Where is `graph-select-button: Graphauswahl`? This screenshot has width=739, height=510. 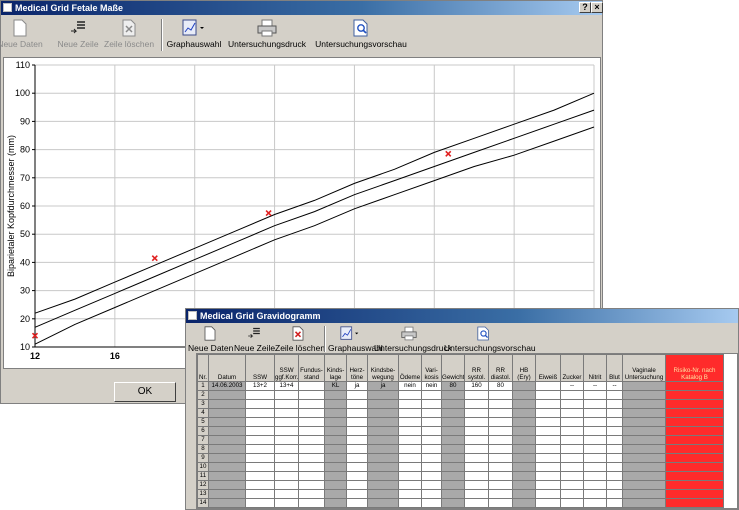
graph-select-button: Graphauswahl is located at coordinates (194, 34).